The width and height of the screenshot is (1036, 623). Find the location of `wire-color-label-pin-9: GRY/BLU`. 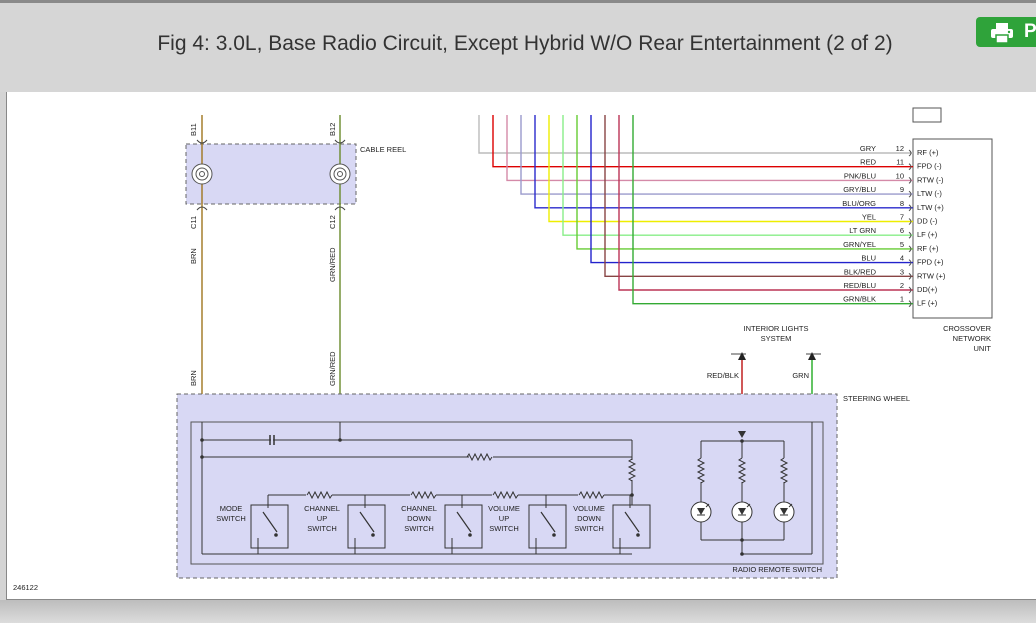

wire-color-label-pin-9: GRY/BLU is located at coordinates (859, 189).